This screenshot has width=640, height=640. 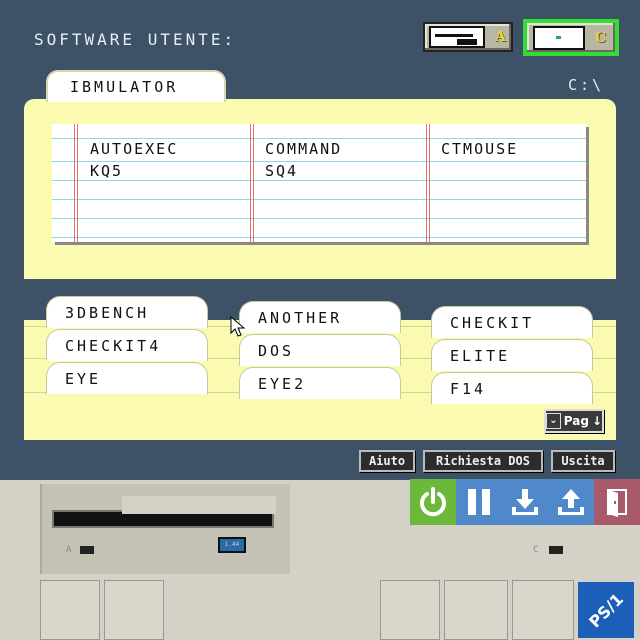 What do you see at coordinates (586, 85) in the screenshot?
I see `current-path: C:\` at bounding box center [586, 85].